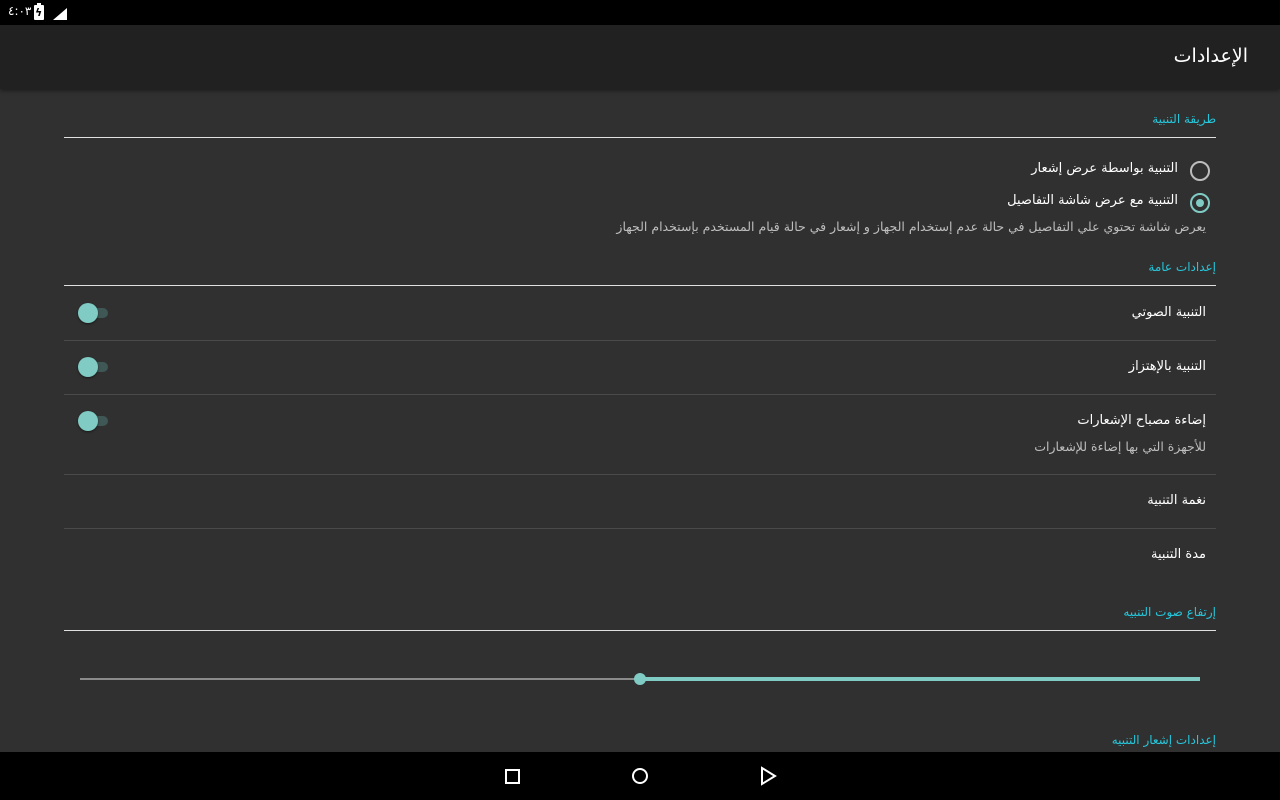  I want to click on app-bar: الإعدادات, so click(640, 57).